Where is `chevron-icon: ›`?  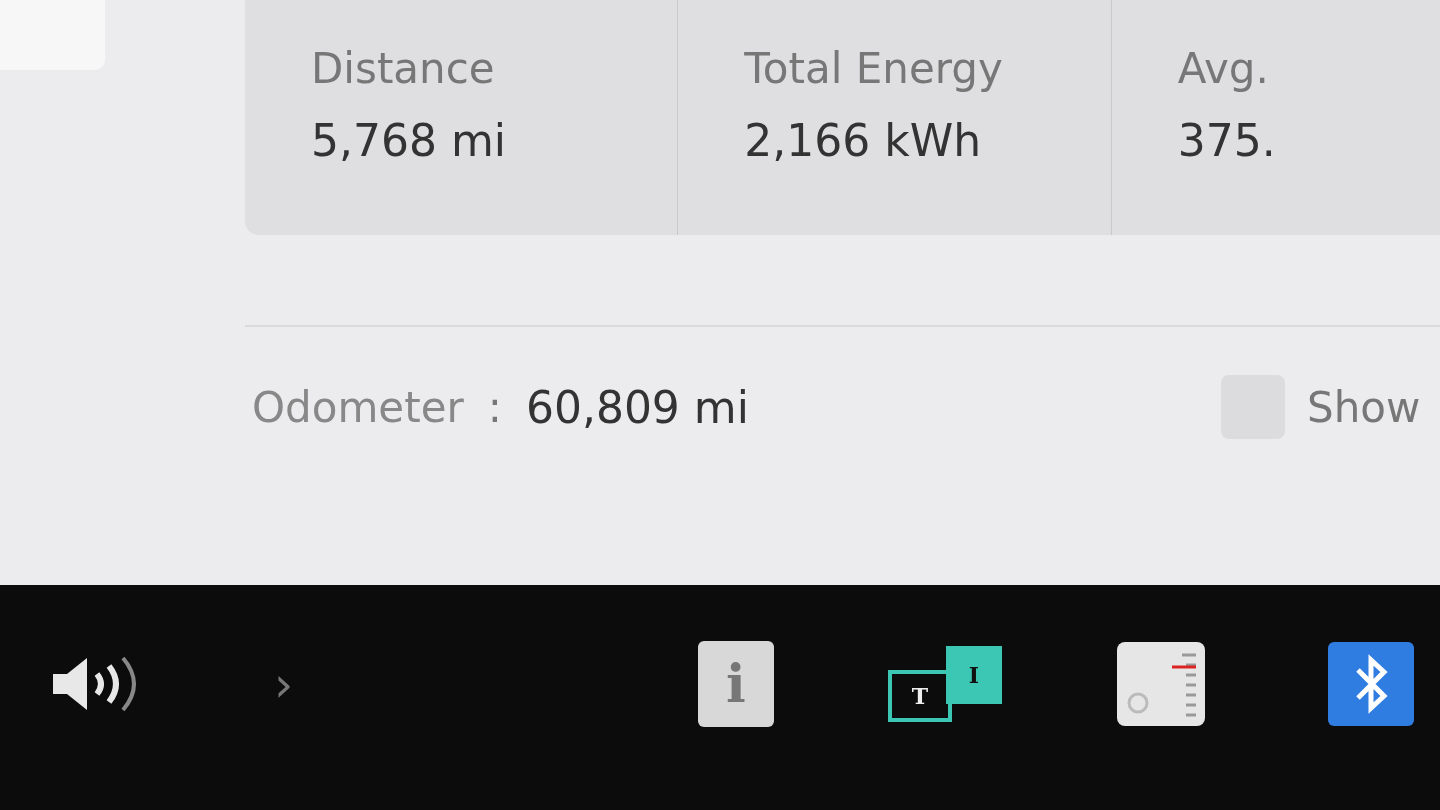
chevron-icon: › is located at coordinates (284, 683).